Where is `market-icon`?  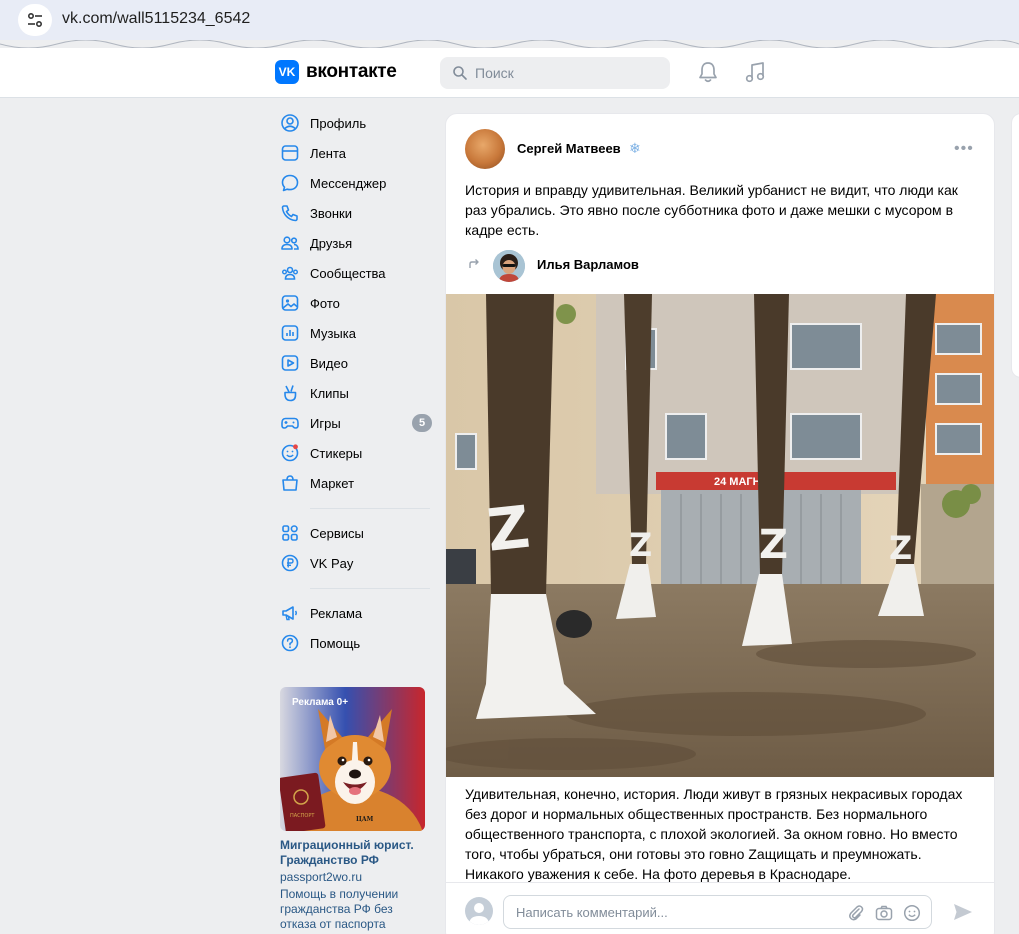 market-icon is located at coordinates (290, 483).